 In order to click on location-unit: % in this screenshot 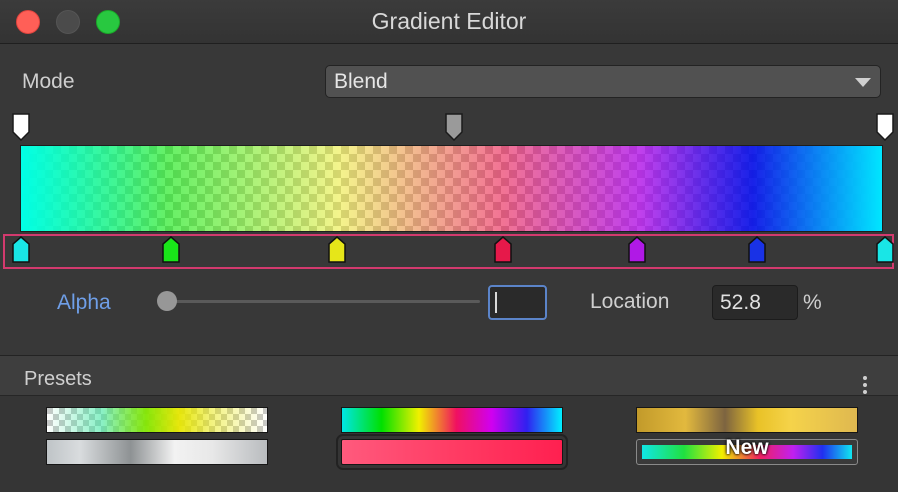, I will do `click(812, 302)`.